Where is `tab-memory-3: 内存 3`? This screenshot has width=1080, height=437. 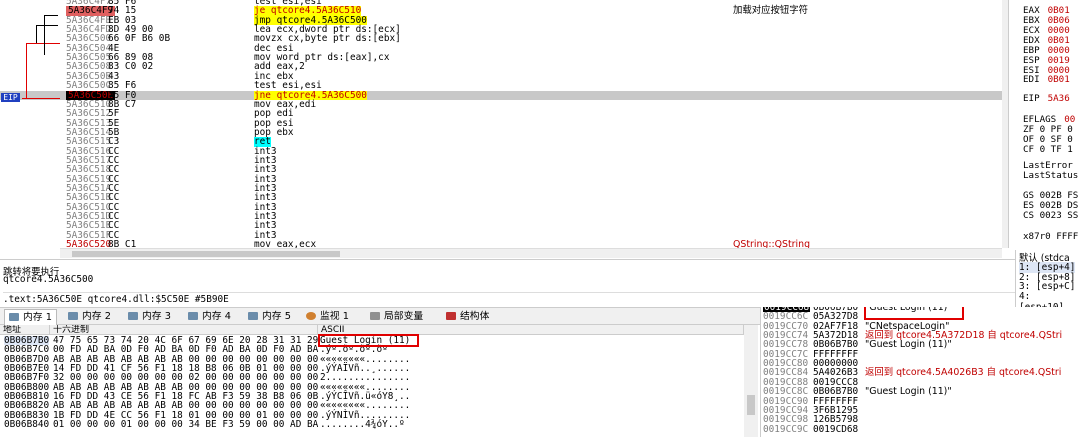 tab-memory-3: 内存 3 is located at coordinates (149, 317).